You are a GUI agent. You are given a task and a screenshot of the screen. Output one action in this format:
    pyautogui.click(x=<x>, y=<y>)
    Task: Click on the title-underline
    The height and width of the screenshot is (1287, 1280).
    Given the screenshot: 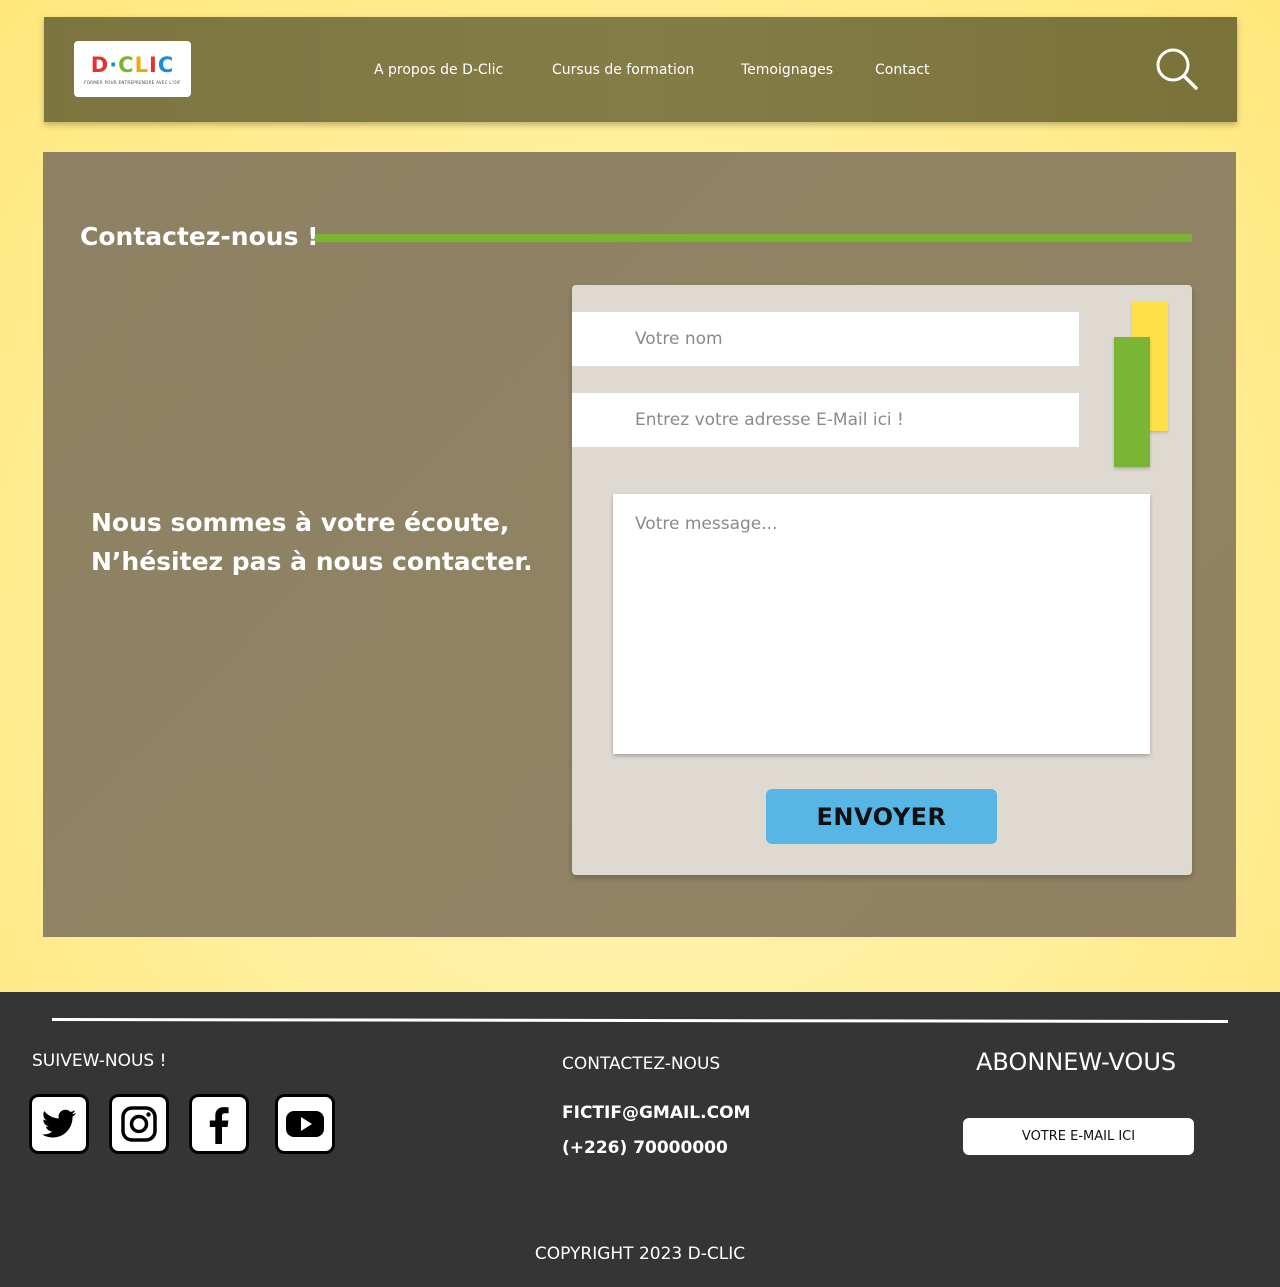 What is the action you would take?
    pyautogui.click(x=753, y=238)
    